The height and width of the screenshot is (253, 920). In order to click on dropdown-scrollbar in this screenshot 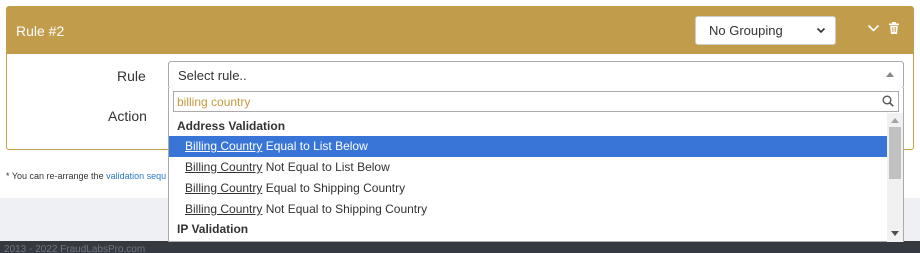, I will do `click(895, 177)`.